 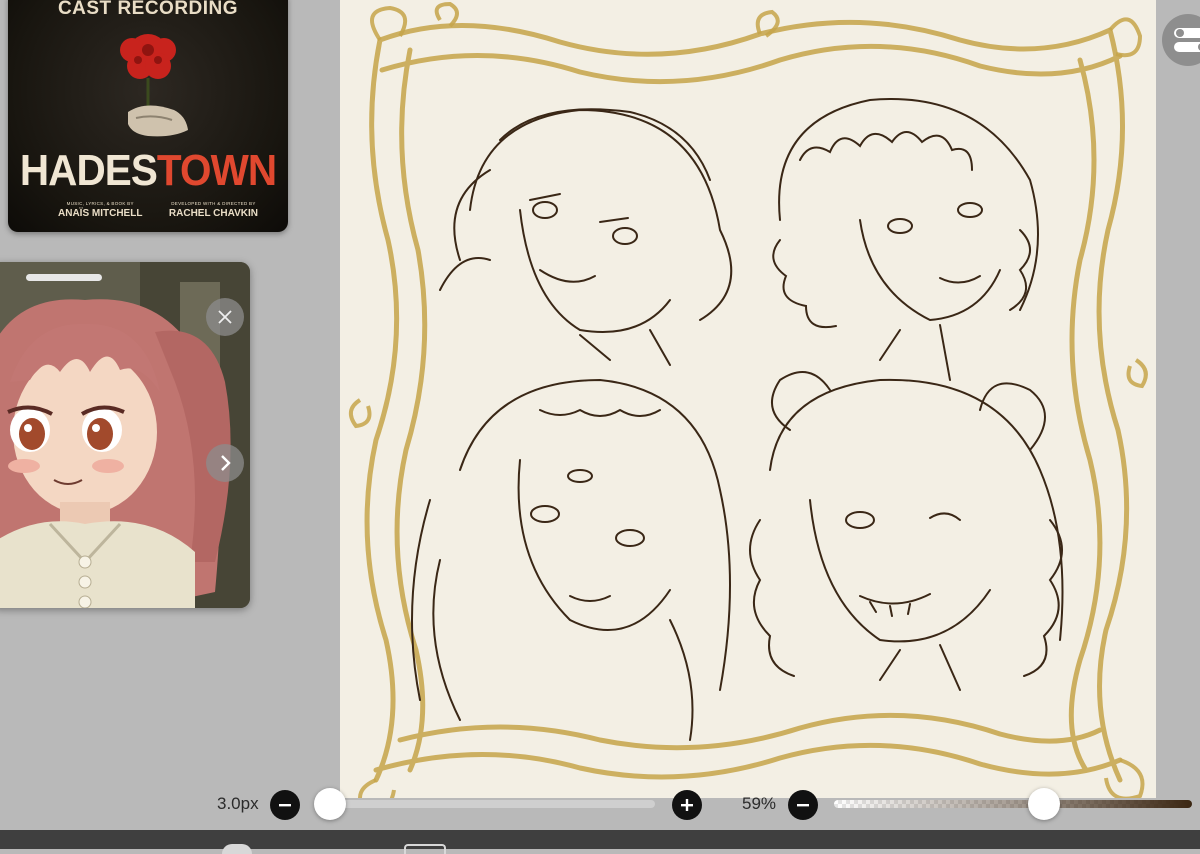 I want to click on layer-toggle-button, so click(x=1181, y=40).